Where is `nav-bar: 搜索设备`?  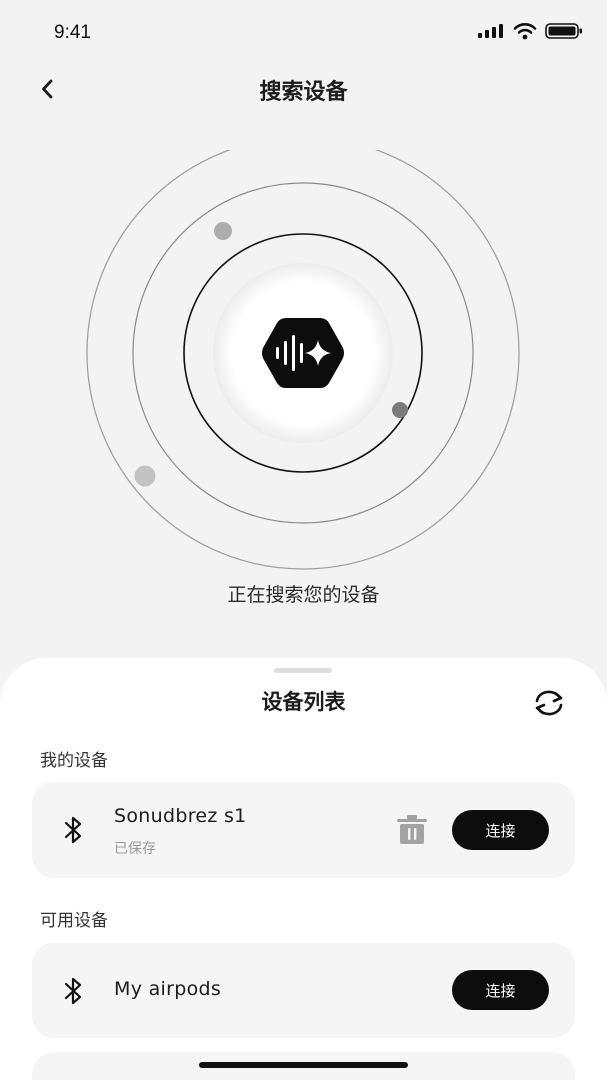 nav-bar: 搜索设备 is located at coordinates (303, 88).